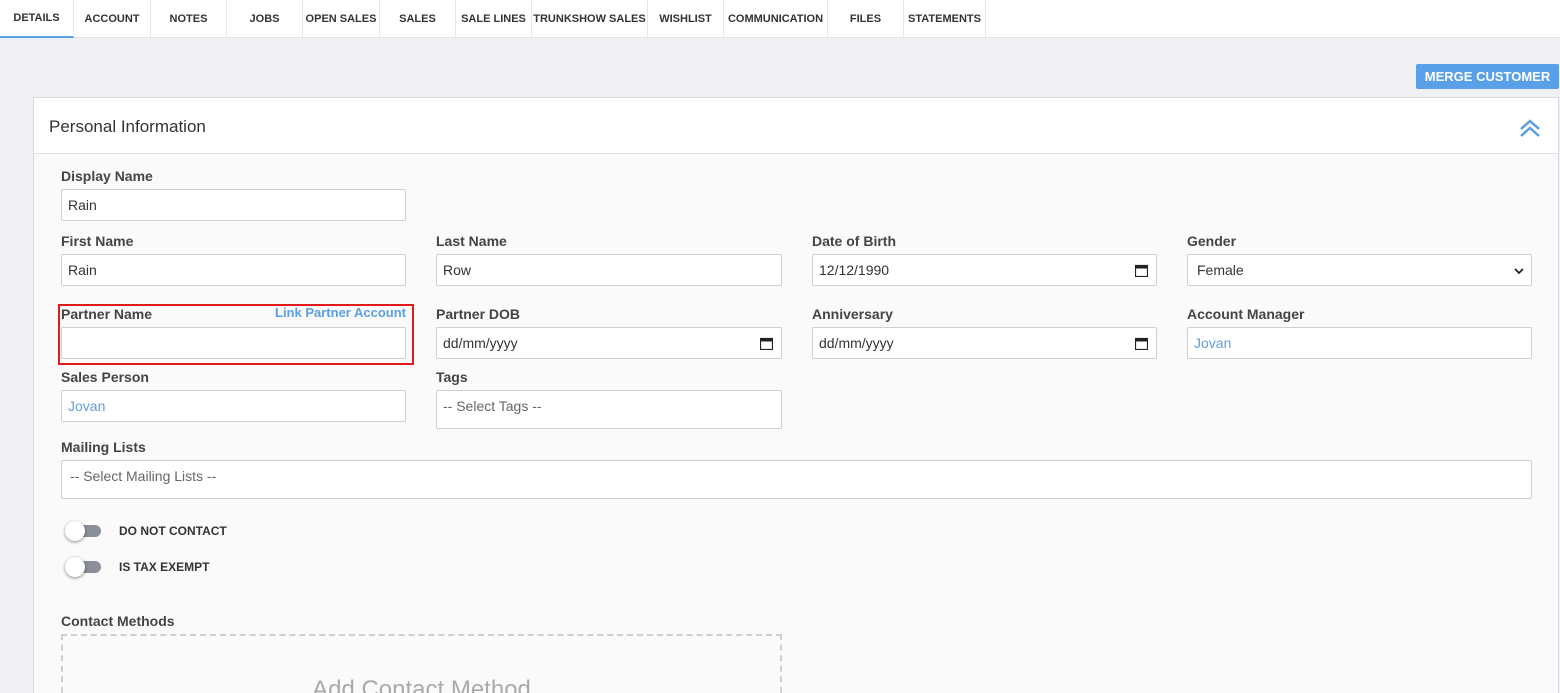 Image resolution: width=1560 pixels, height=693 pixels. Describe the element at coordinates (1487, 76) in the screenshot. I see `merge-customer-button: MERGE CUSTOMER` at that location.